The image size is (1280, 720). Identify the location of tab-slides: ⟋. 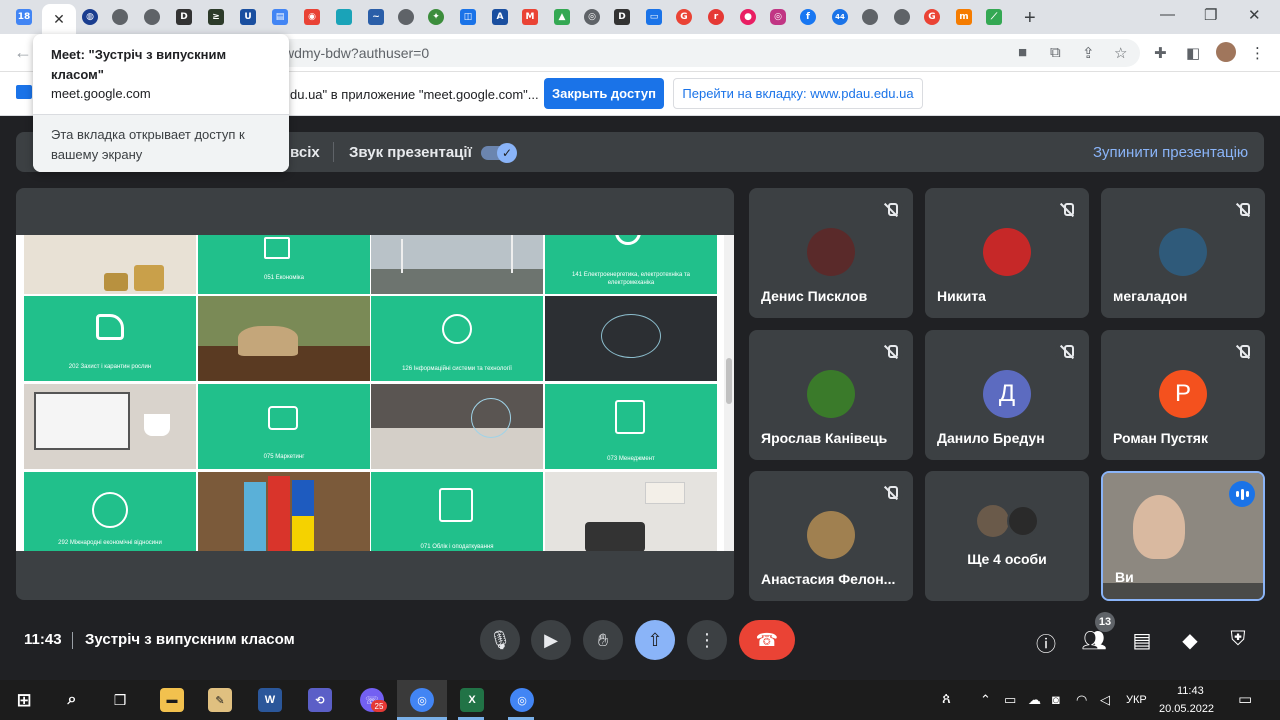
(994, 17).